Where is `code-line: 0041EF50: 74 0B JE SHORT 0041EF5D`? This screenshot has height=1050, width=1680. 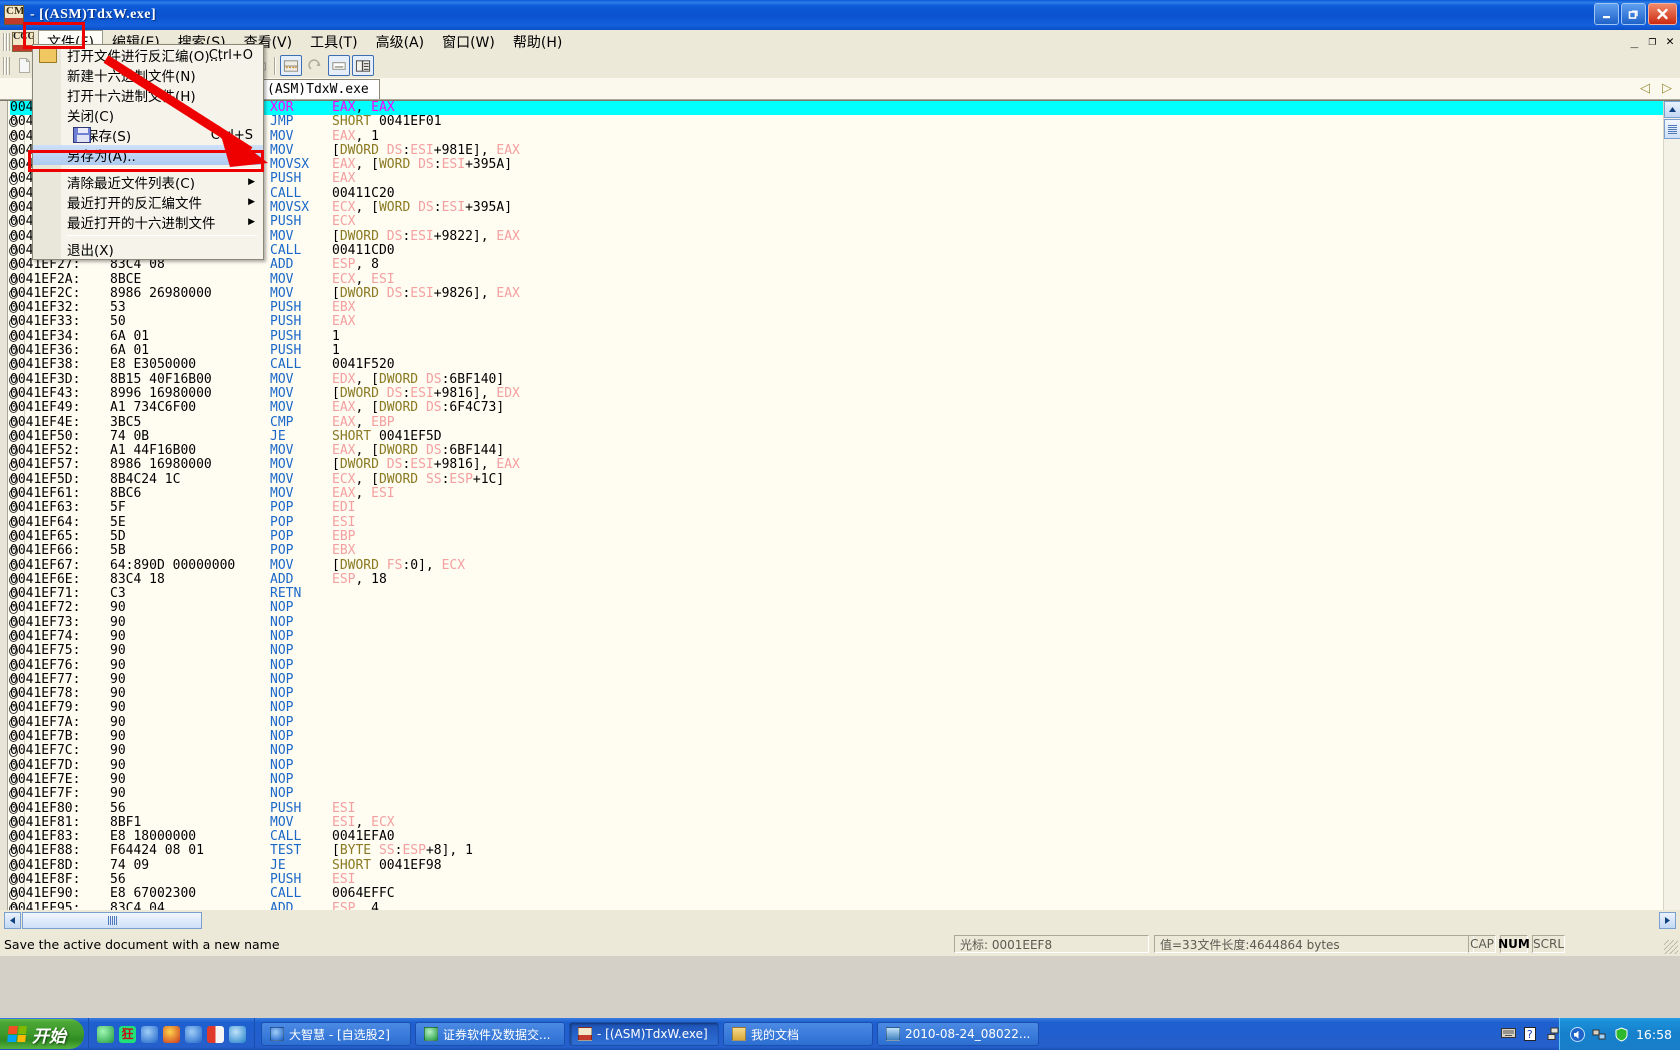 code-line: 0041EF50: 74 0B JE SHORT 0041EF5D is located at coordinates (836, 436).